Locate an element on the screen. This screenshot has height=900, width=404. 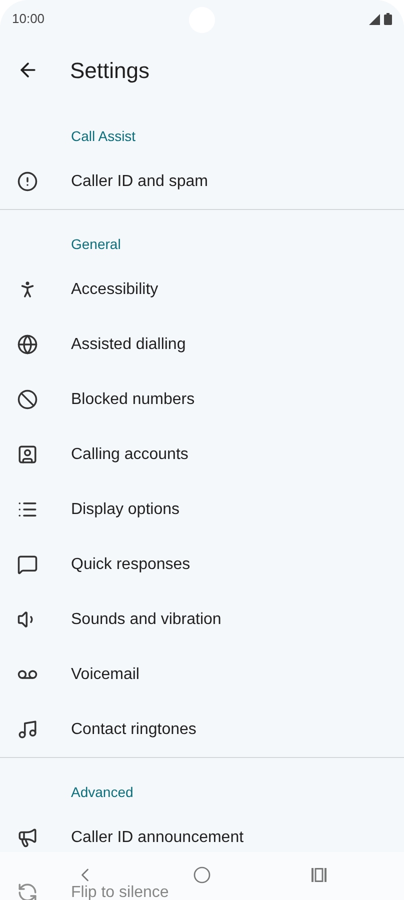
section-header: General is located at coordinates (96, 244).